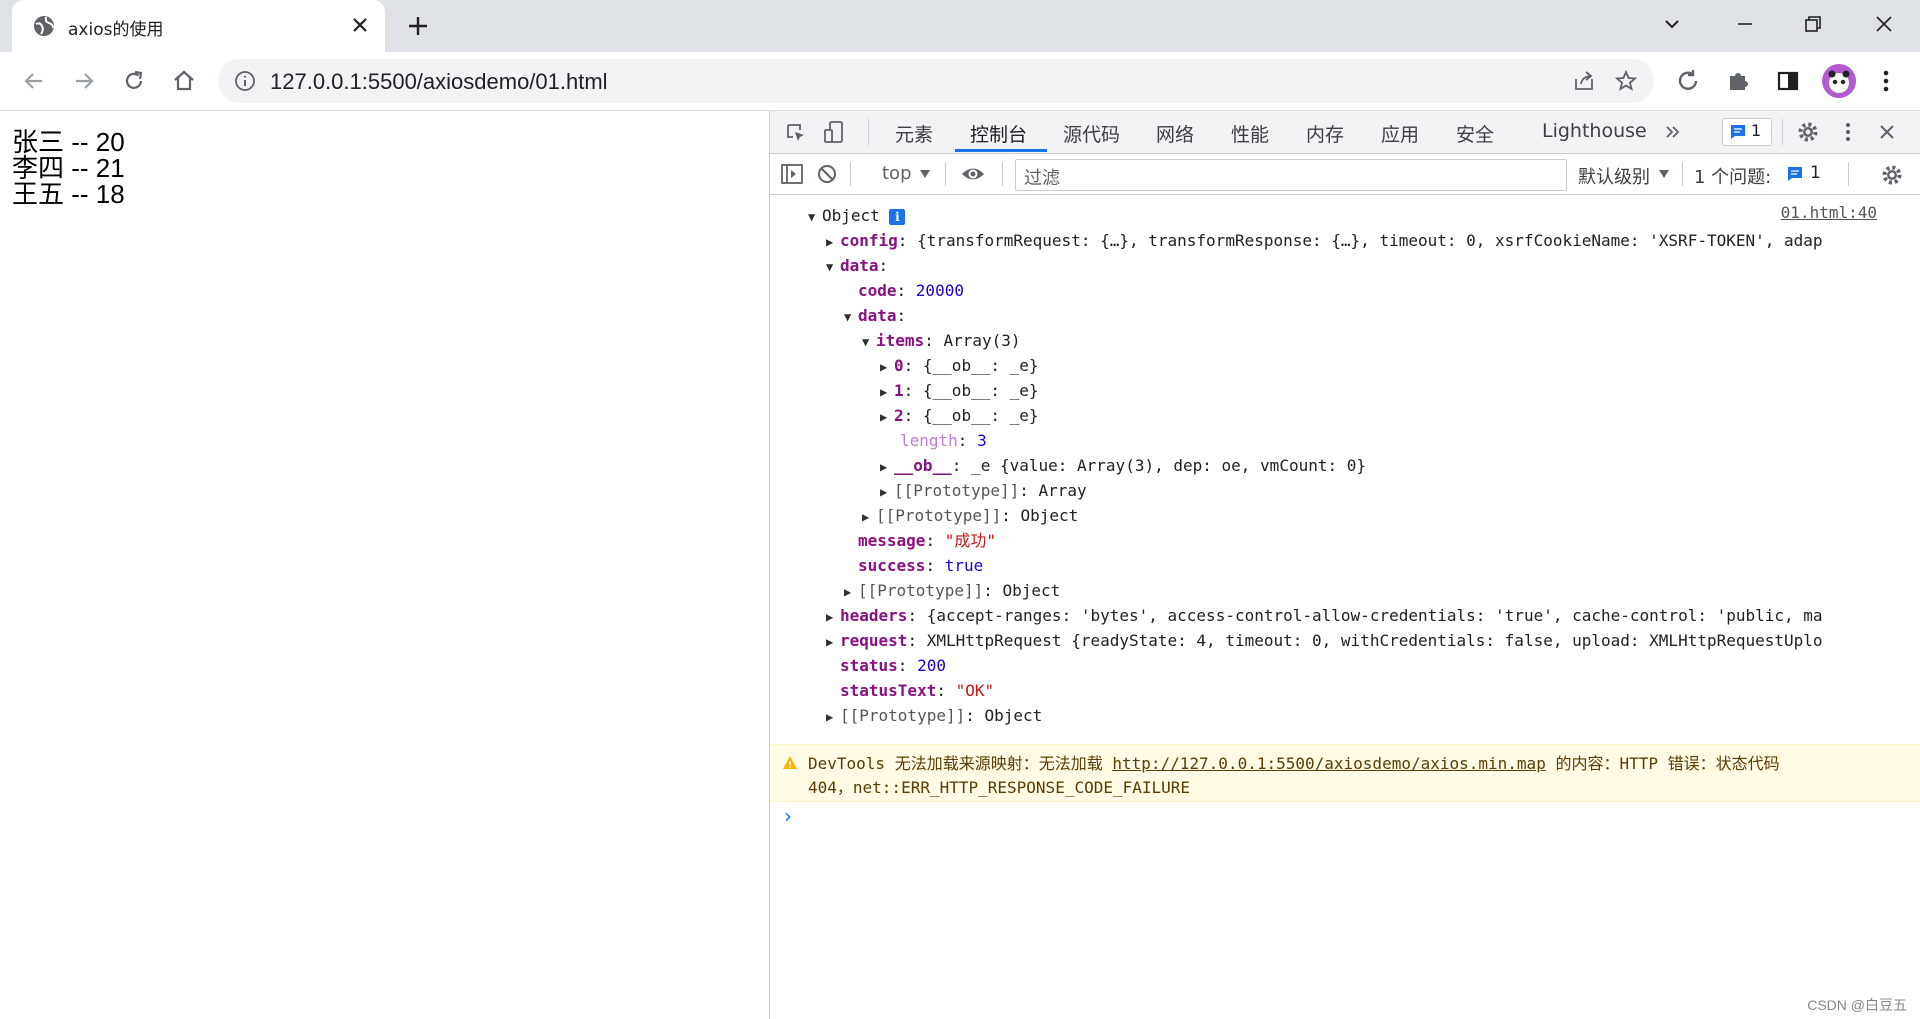 This screenshot has width=1920, height=1019. What do you see at coordinates (999, 787) in the screenshot?
I see `warning-line2: 404，net::ERR_HTTP_RESPONSE_CODE_FAILURE` at bounding box center [999, 787].